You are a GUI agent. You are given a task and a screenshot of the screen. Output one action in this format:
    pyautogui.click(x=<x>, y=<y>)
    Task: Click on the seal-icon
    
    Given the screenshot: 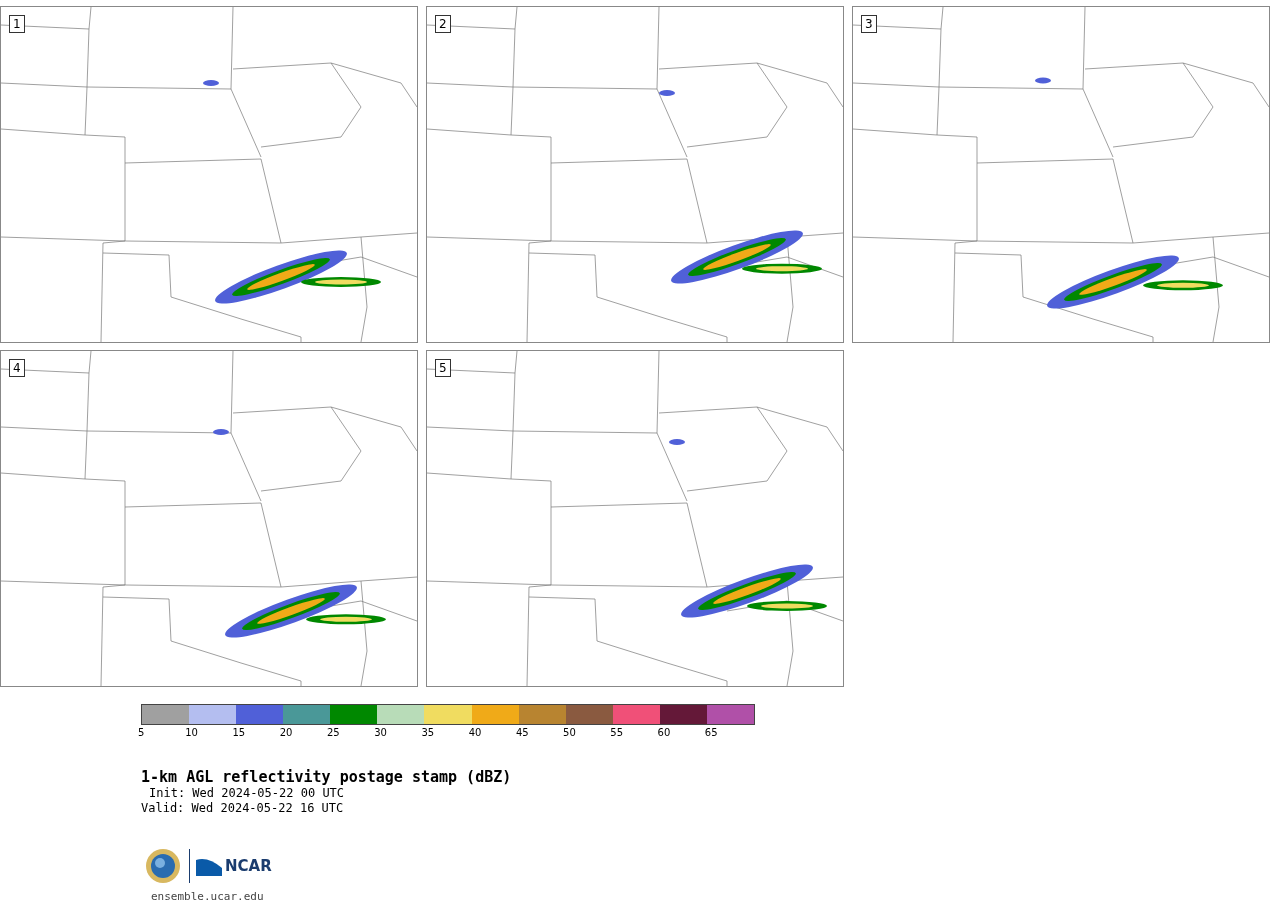 What is the action you would take?
    pyautogui.click(x=163, y=866)
    